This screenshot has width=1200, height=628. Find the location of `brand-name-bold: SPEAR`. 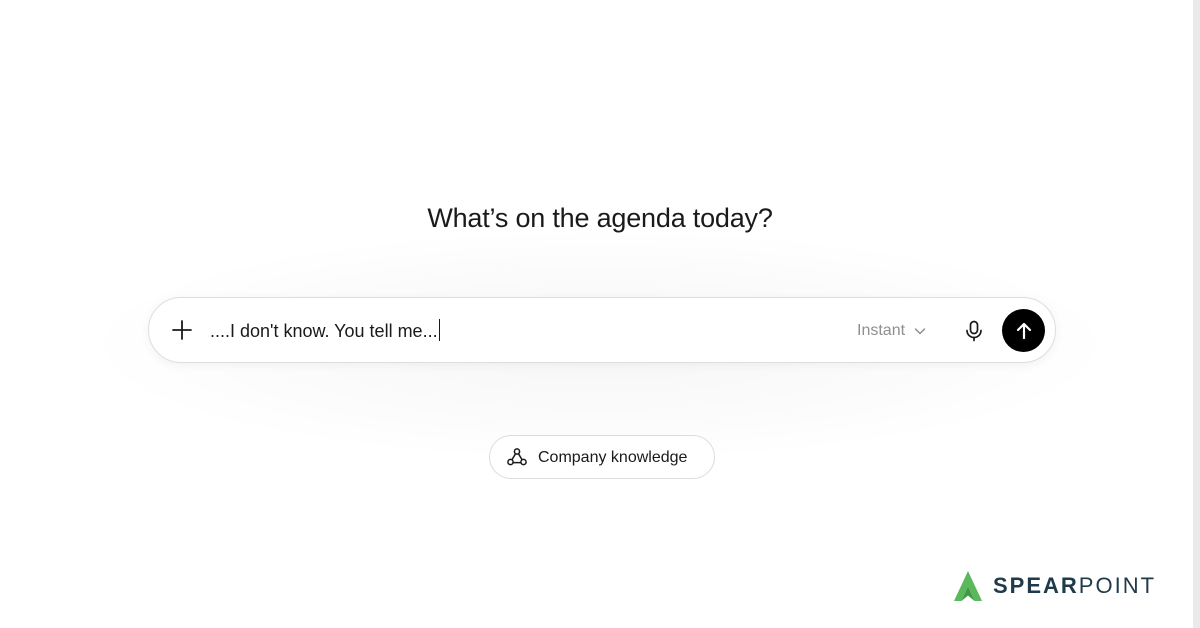

brand-name-bold: SPEAR is located at coordinates (1036, 585).